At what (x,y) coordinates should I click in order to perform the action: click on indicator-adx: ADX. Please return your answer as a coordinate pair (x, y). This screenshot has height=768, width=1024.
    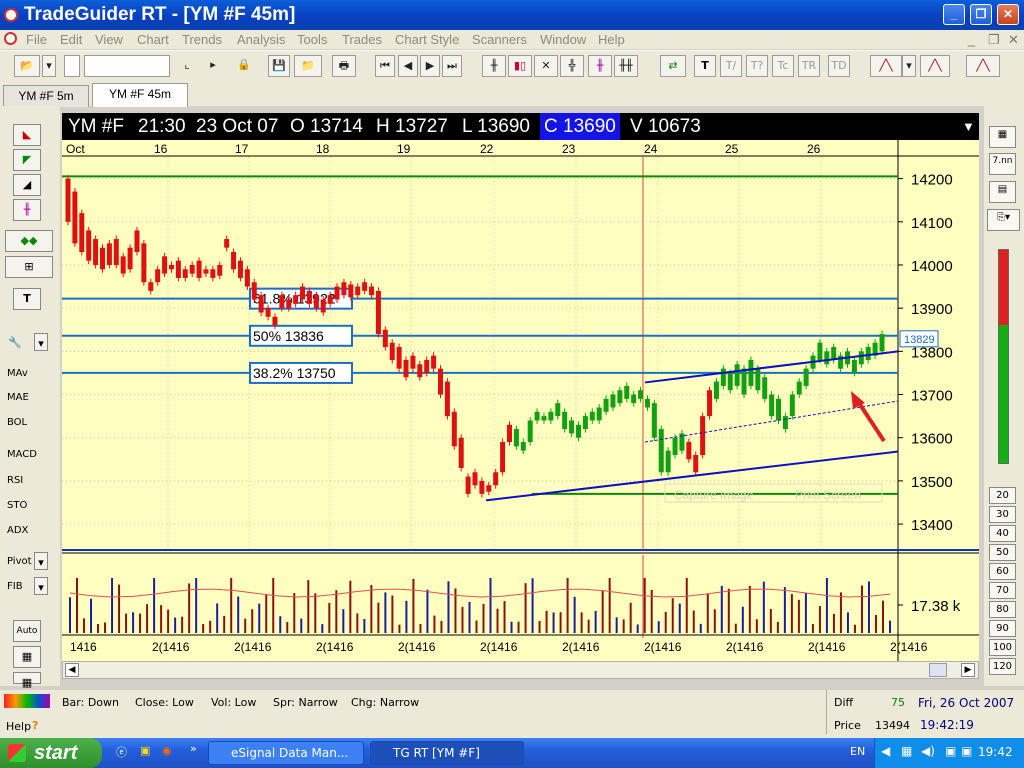
    Looking at the image, I should click on (17, 530).